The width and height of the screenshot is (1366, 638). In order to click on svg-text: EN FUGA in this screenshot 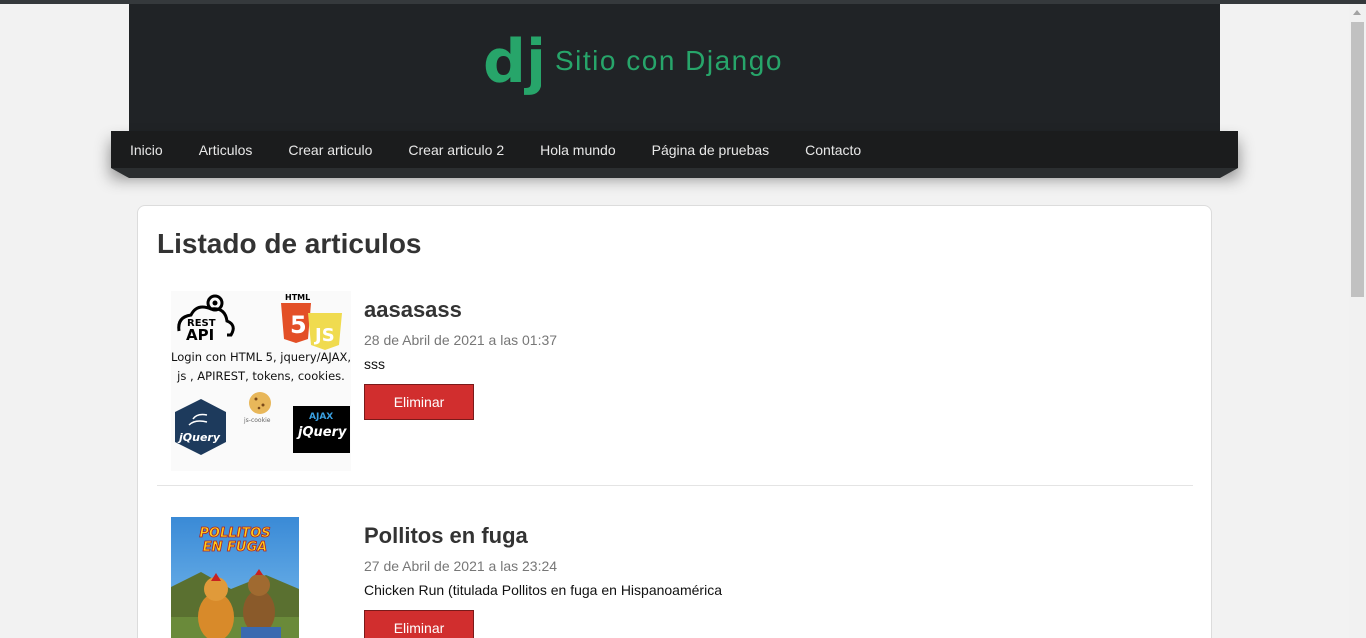, I will do `click(235, 547)`.